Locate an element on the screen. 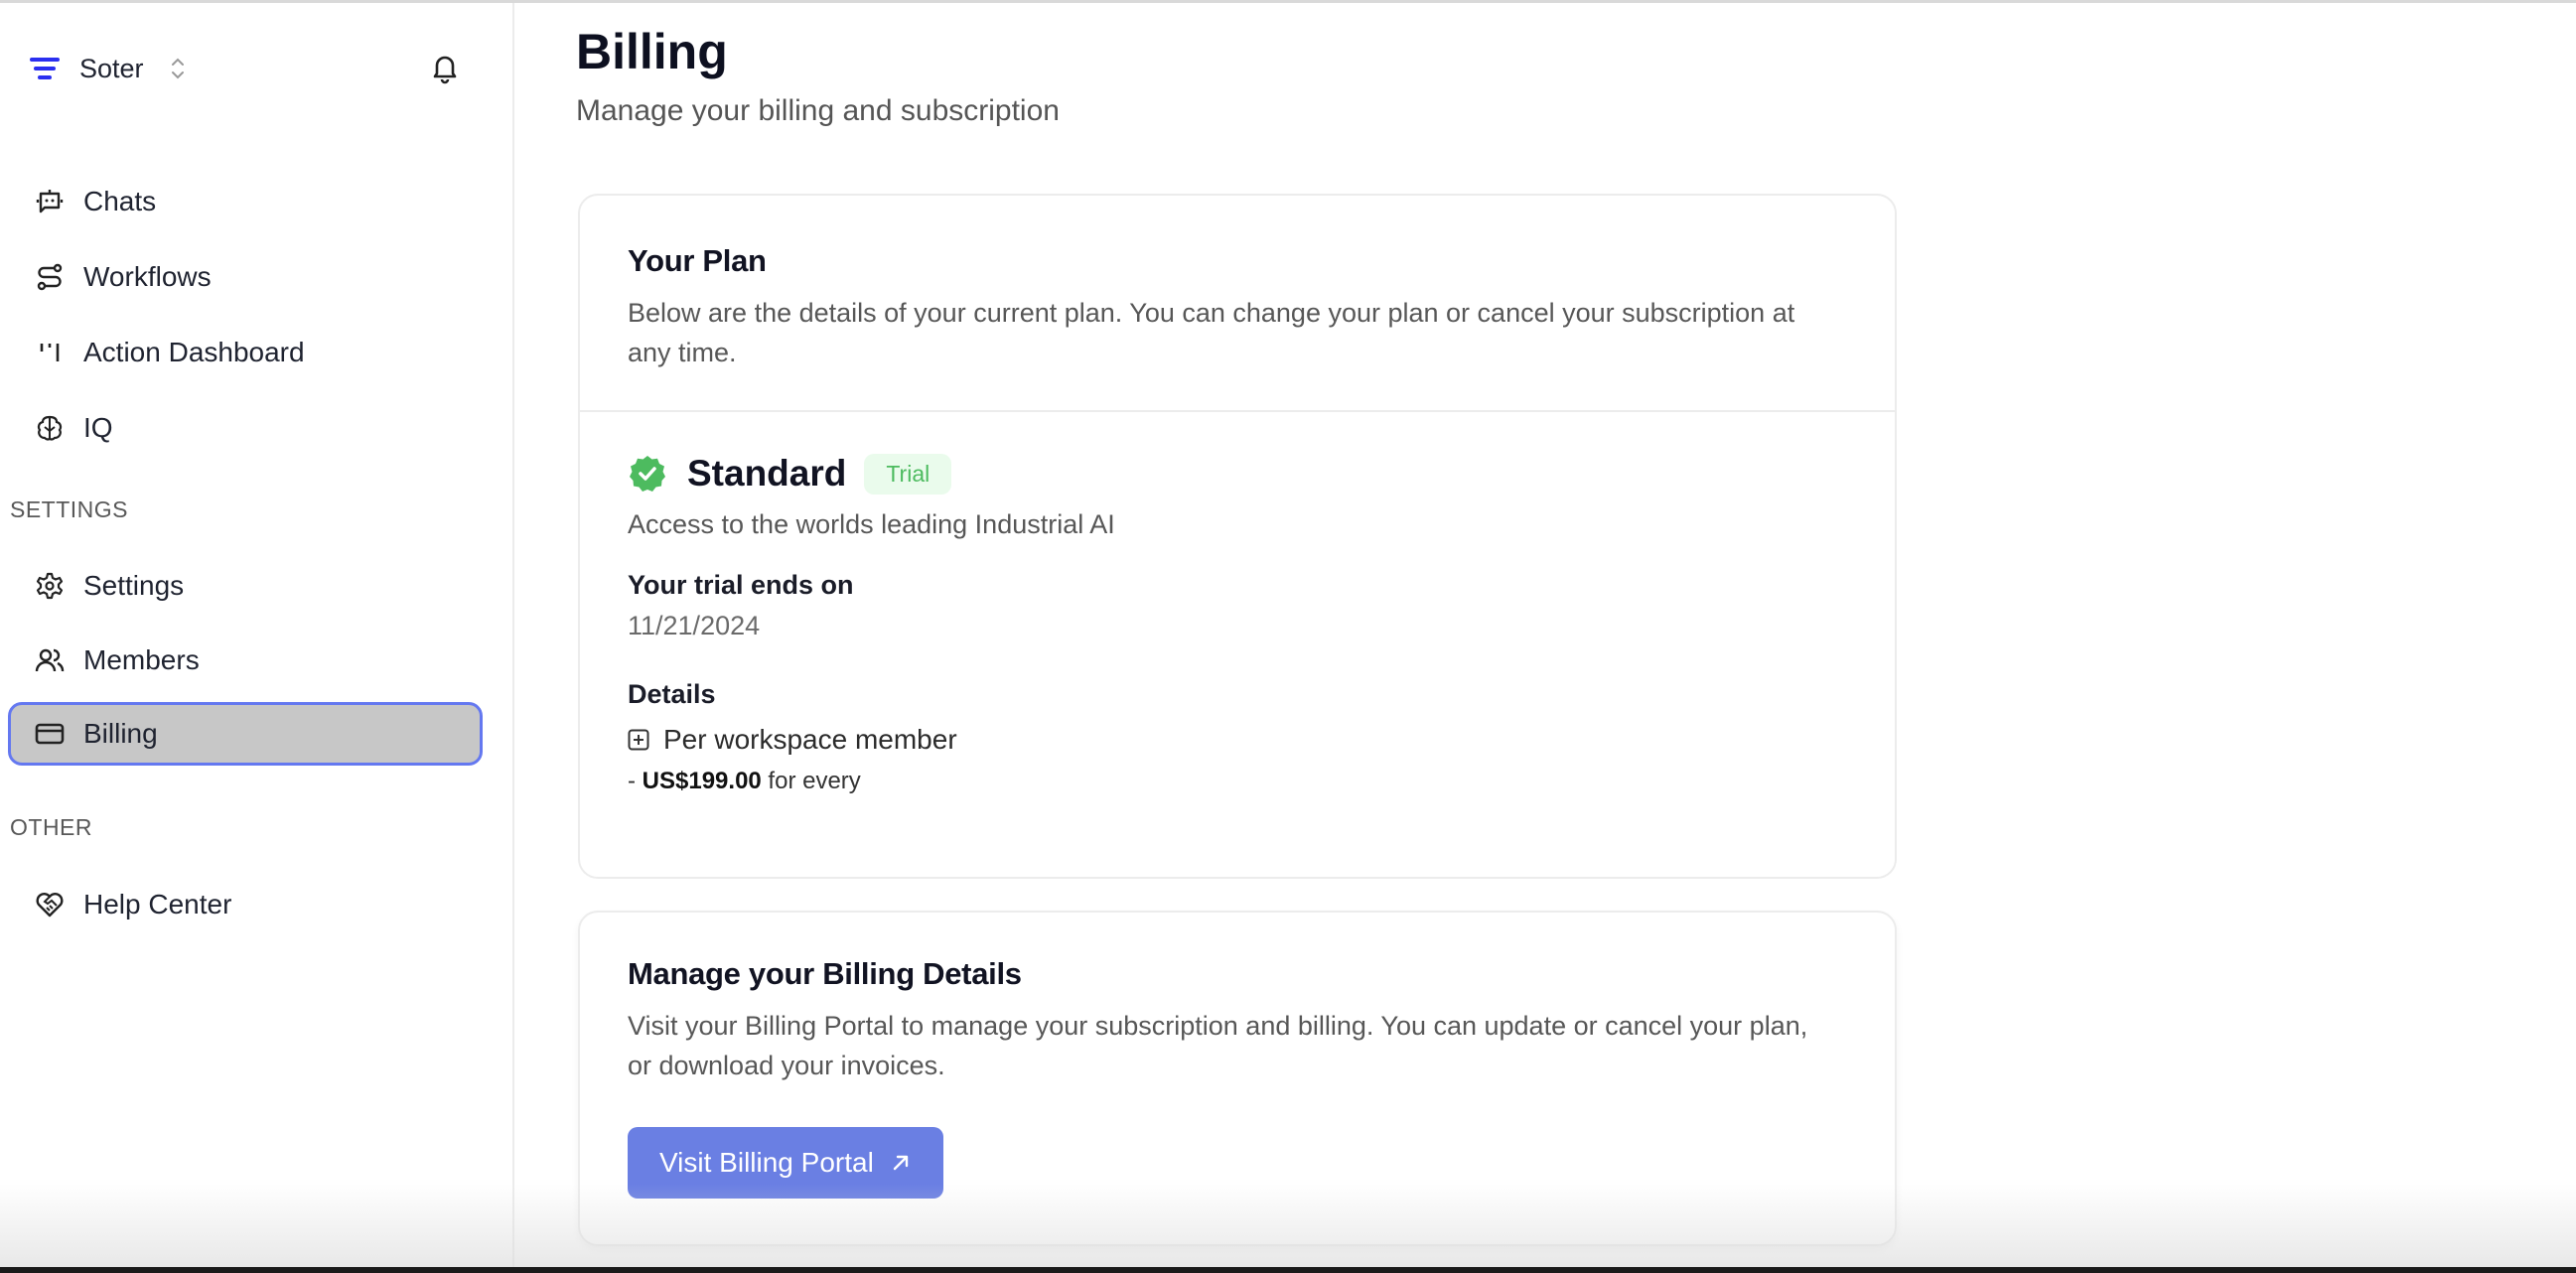 The image size is (2576, 1273). sidebar-item-members: Members is located at coordinates (245, 660).